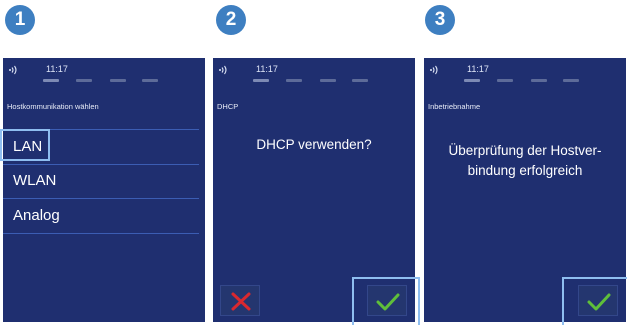 The height and width of the screenshot is (325, 627). I want to click on step-2-badge: 2, so click(231, 20).